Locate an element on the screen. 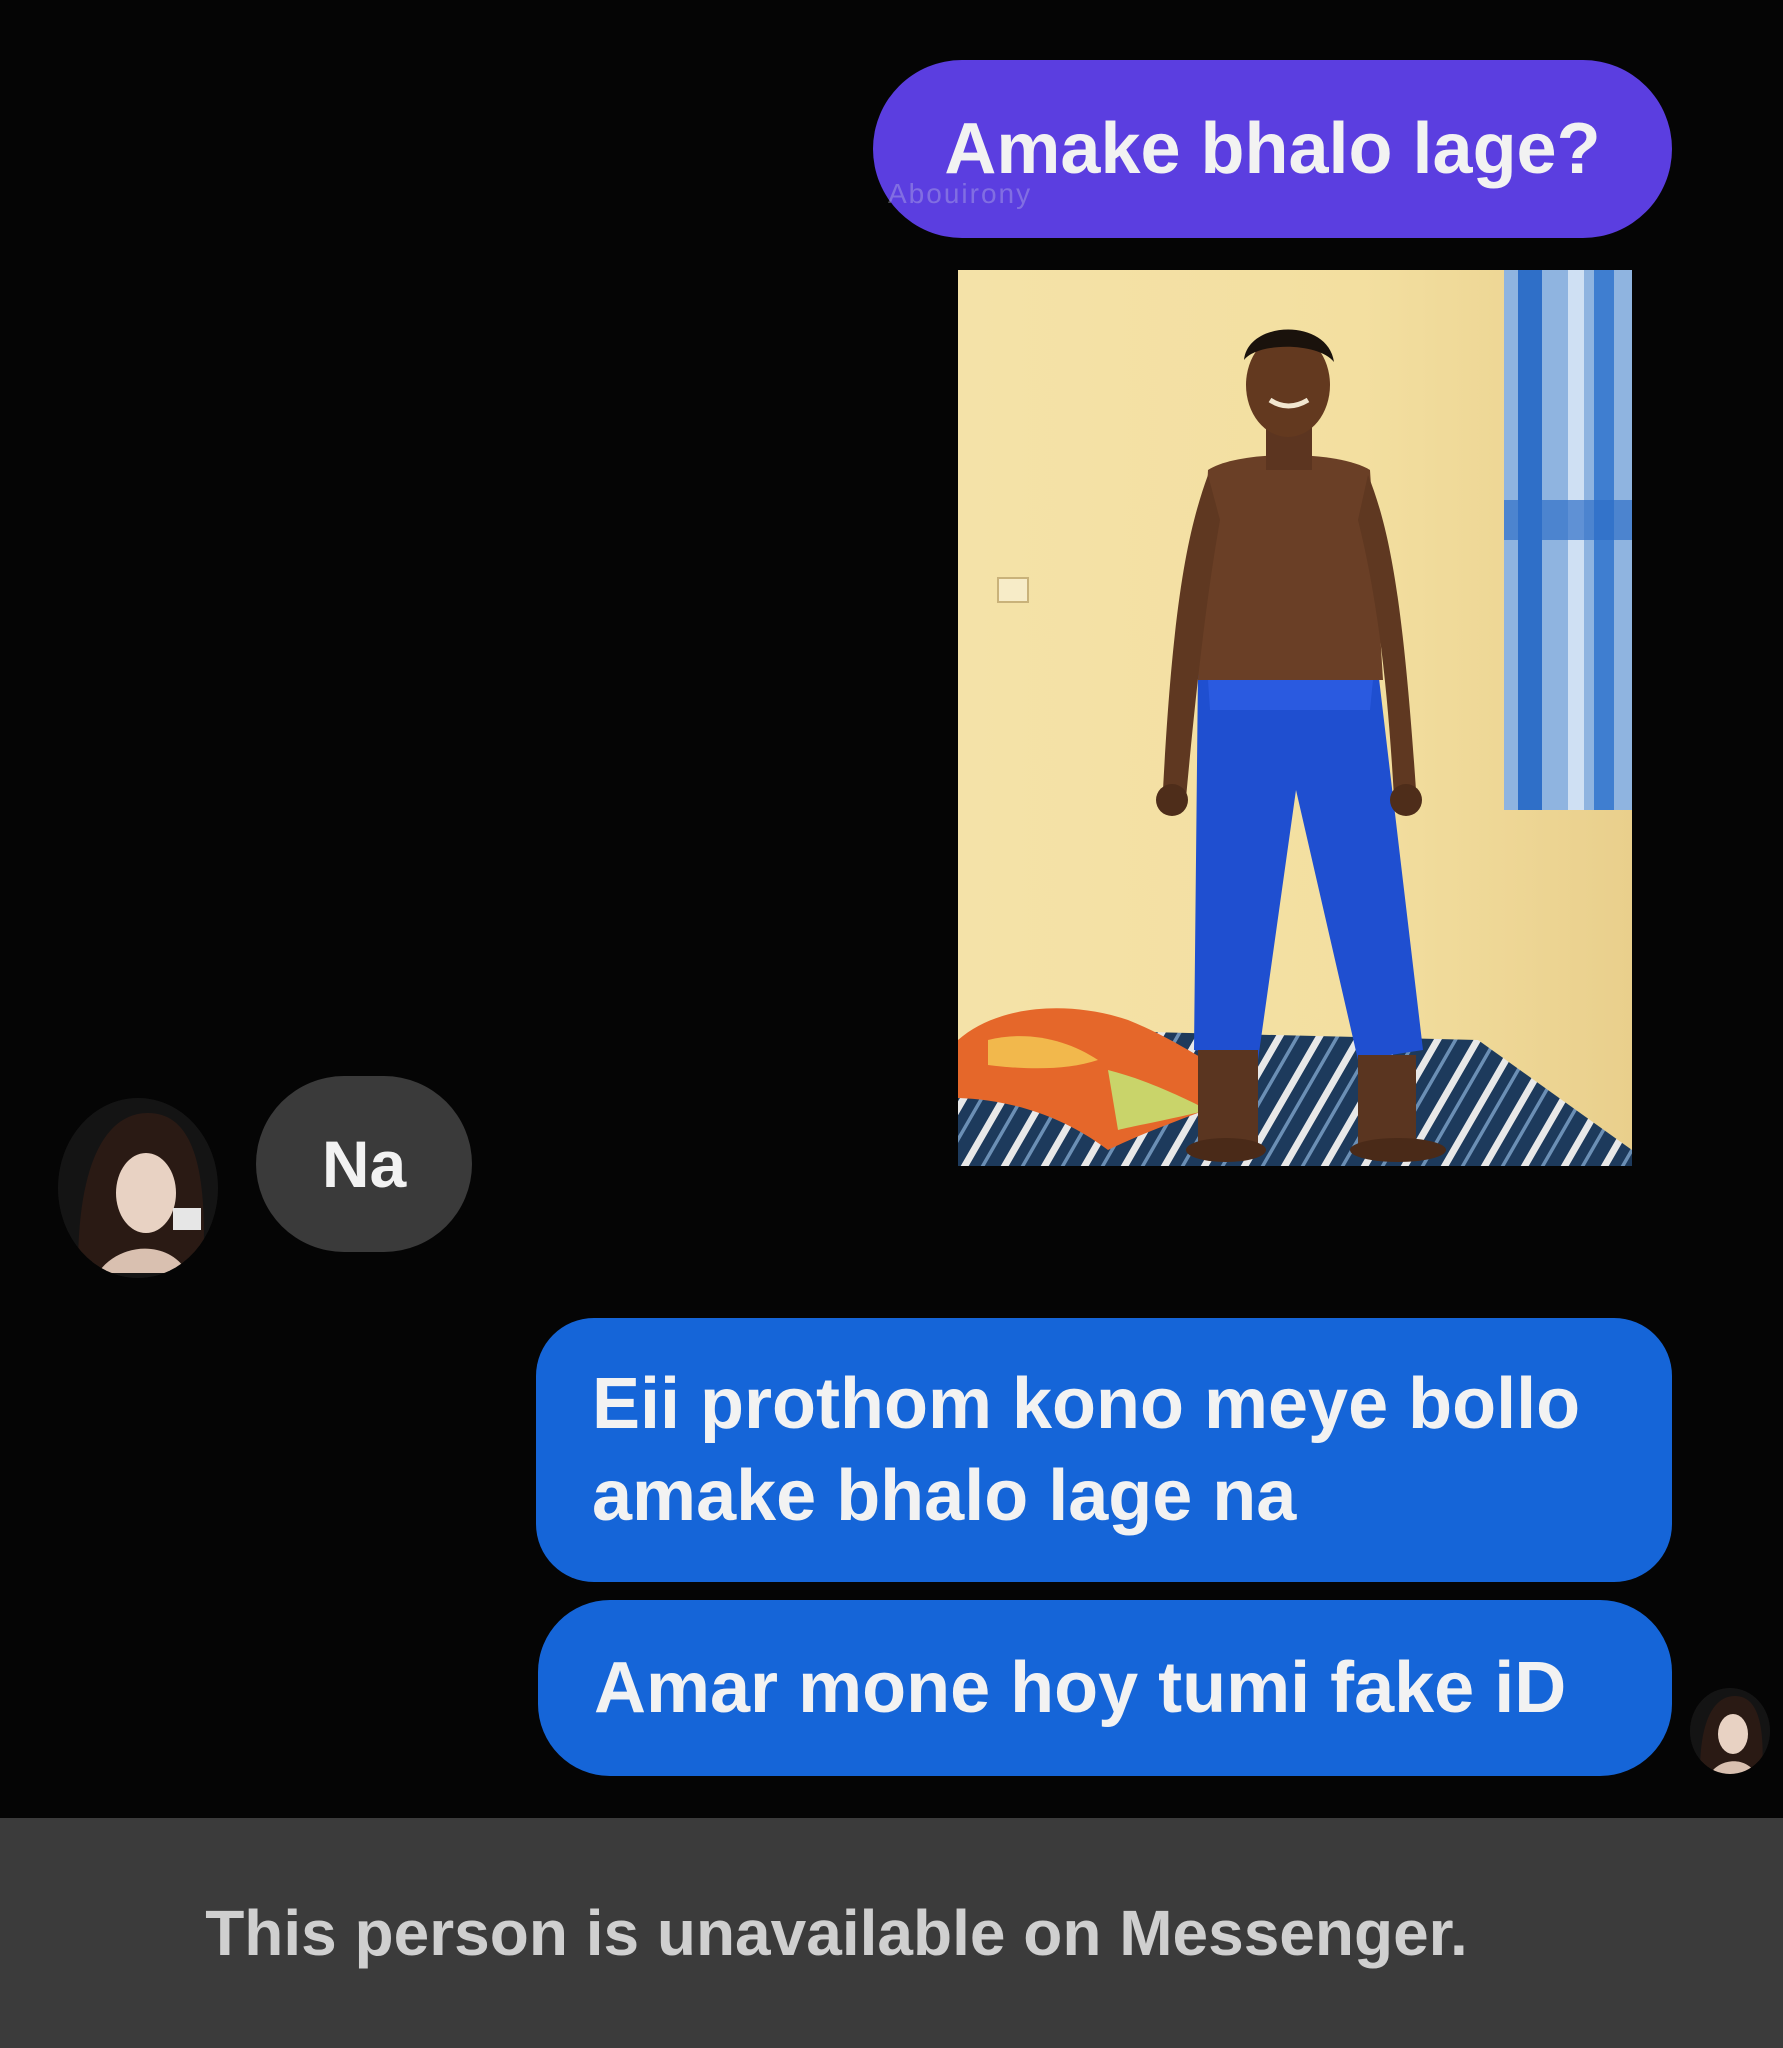 The image size is (1783, 2048). message-text: Amar mone hoy tumi fake iD is located at coordinates (1080, 1688).